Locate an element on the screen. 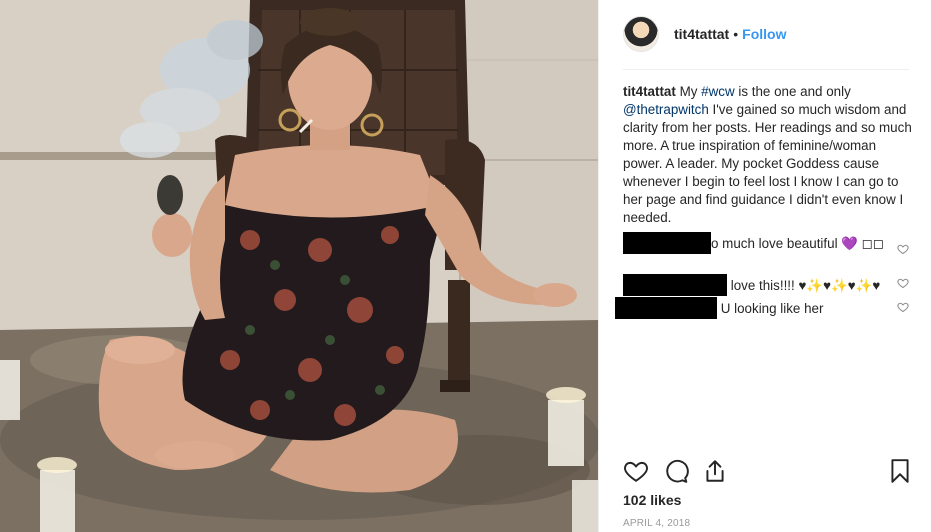  share-icon is located at coordinates (715, 471).